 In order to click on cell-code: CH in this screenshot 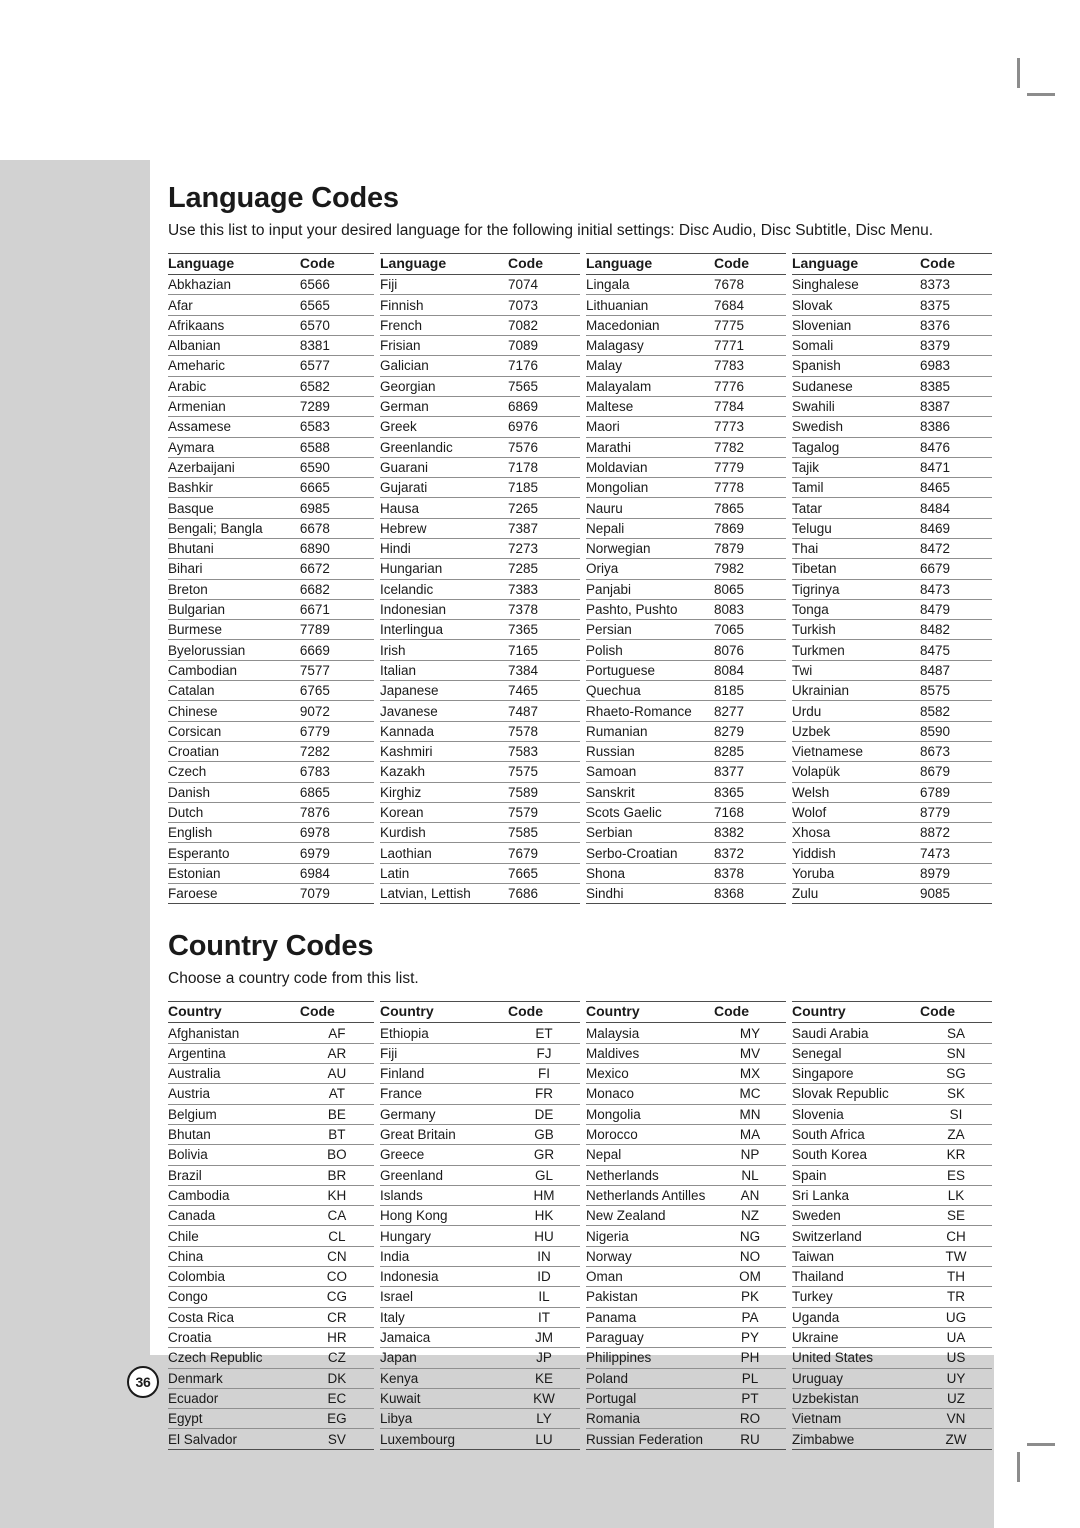, I will do `click(956, 1236)`.